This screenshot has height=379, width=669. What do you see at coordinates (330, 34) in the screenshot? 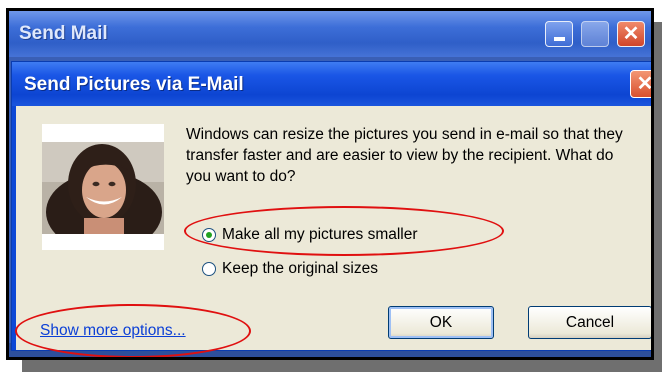
I see `send-mail-titlebar: Send Mail ✕` at bounding box center [330, 34].